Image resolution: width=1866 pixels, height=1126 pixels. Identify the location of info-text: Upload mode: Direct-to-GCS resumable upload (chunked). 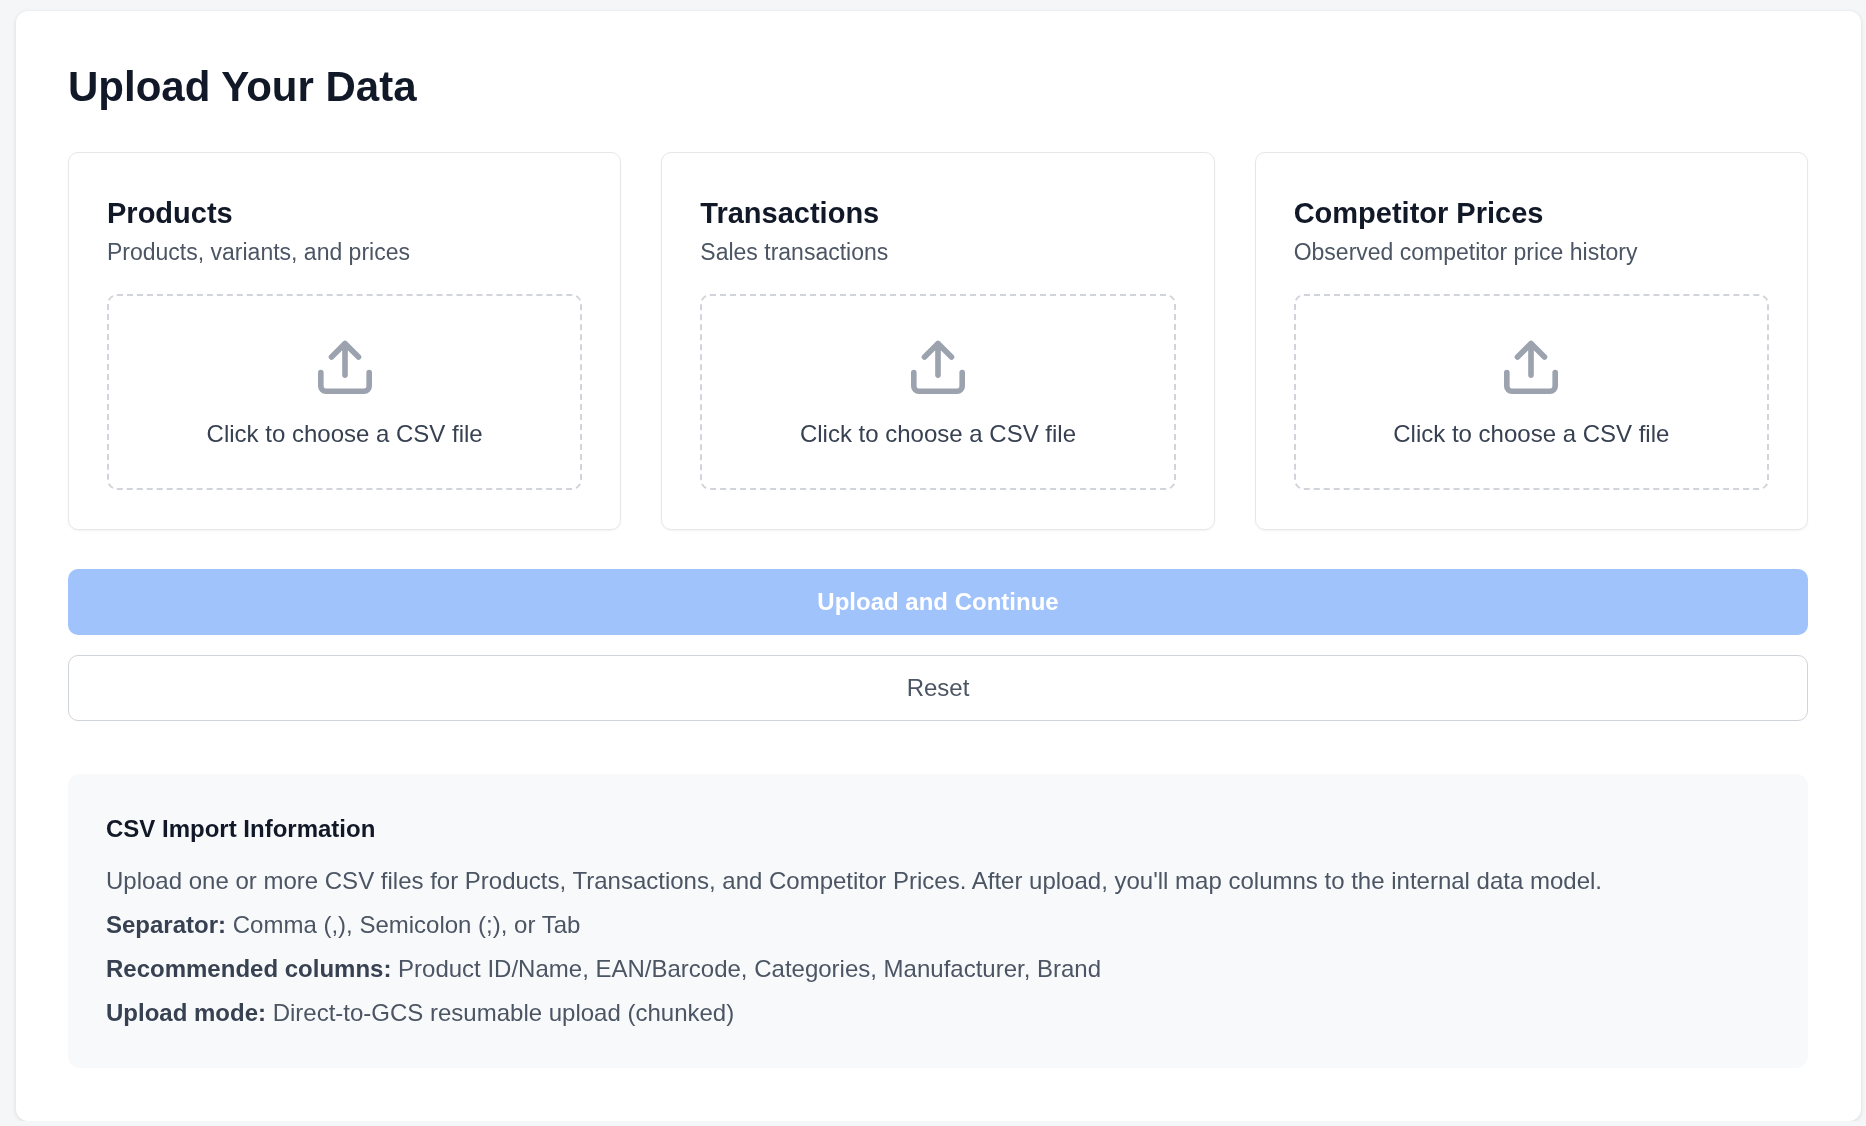
(421, 1013).